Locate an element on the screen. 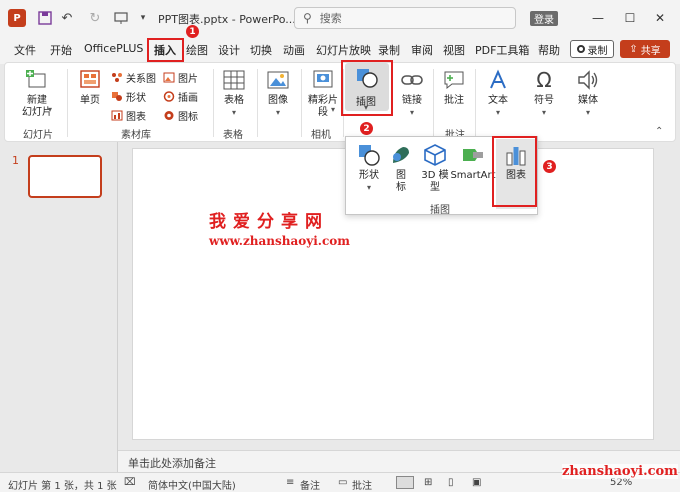 This screenshot has height=492, width=680. collapse-ribbon-icon: ⌃ is located at coordinates (659, 131).